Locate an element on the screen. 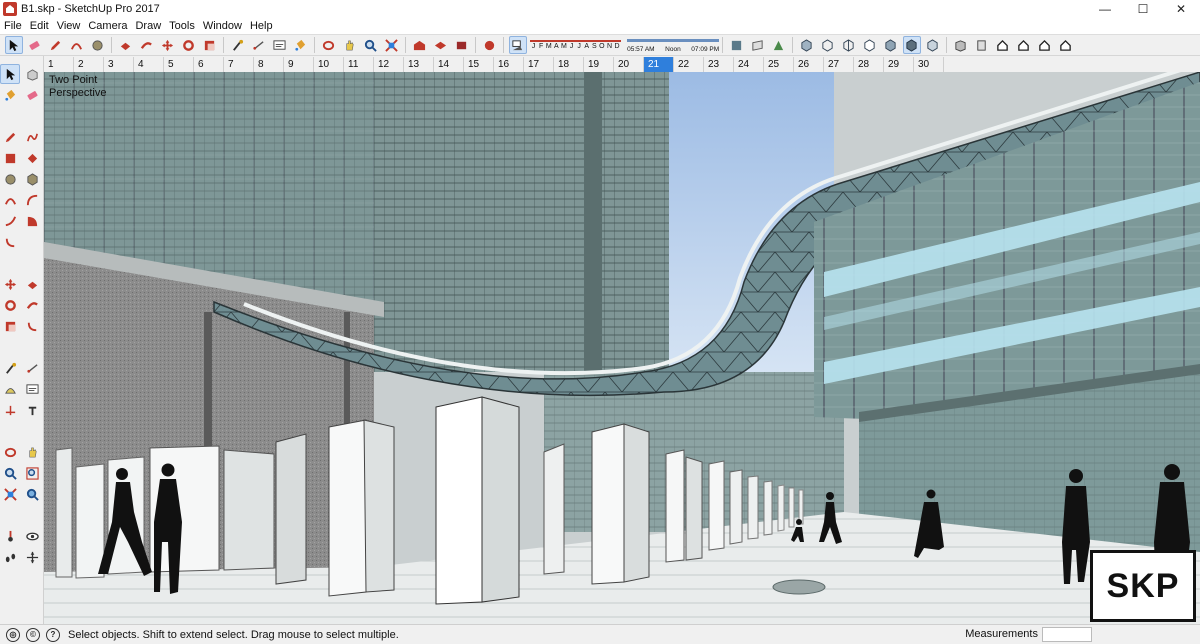 Image resolution: width=1200 pixels, height=644 pixels. share-model-button is located at coordinates (441, 45).